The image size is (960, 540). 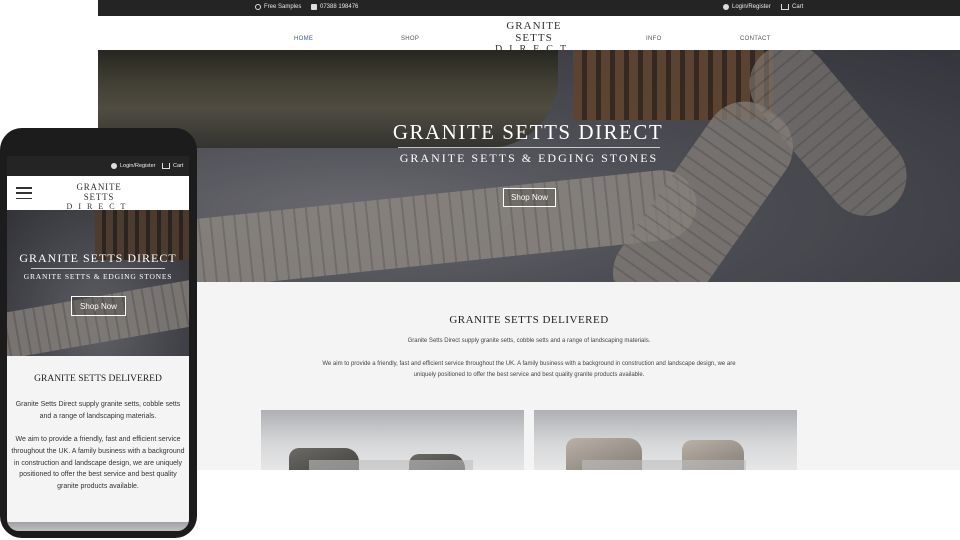 I want to click on mobile-login-label: Login/Register, so click(x=138, y=166).